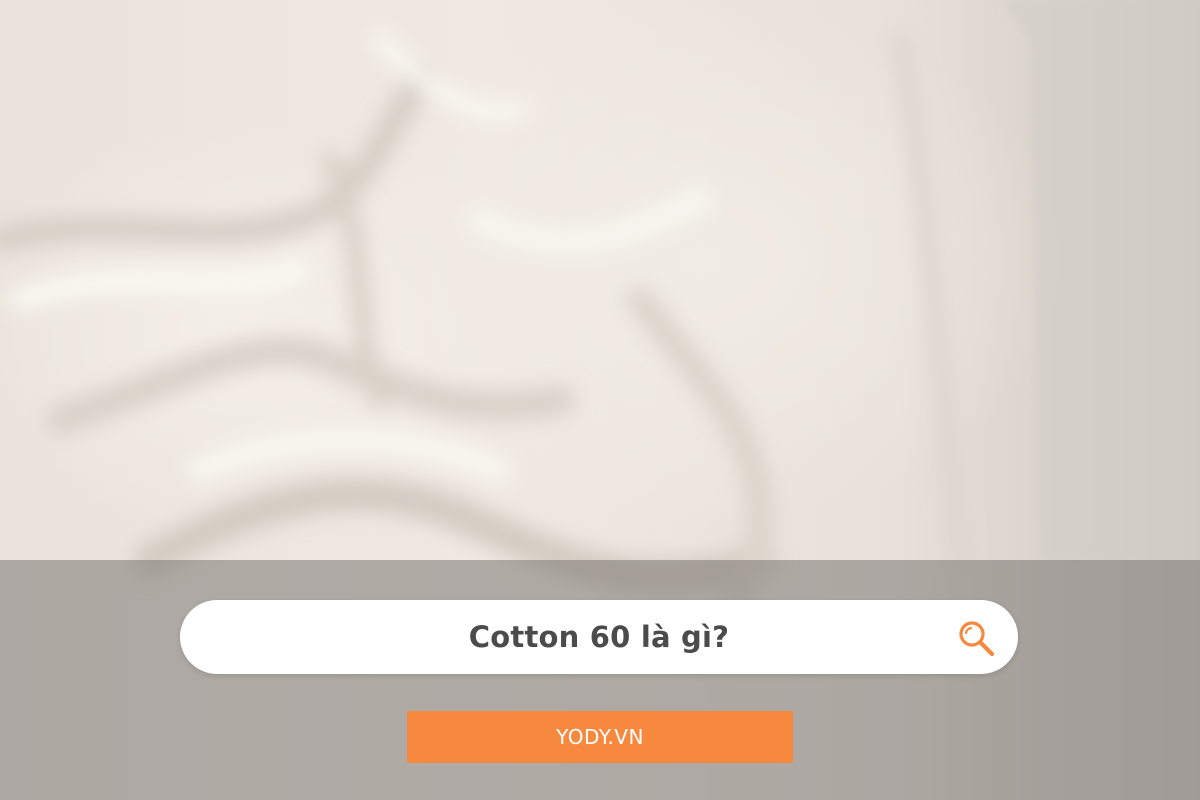 This screenshot has height=800, width=1200. I want to click on search-bar: Cotton 60 là gì?, so click(599, 637).